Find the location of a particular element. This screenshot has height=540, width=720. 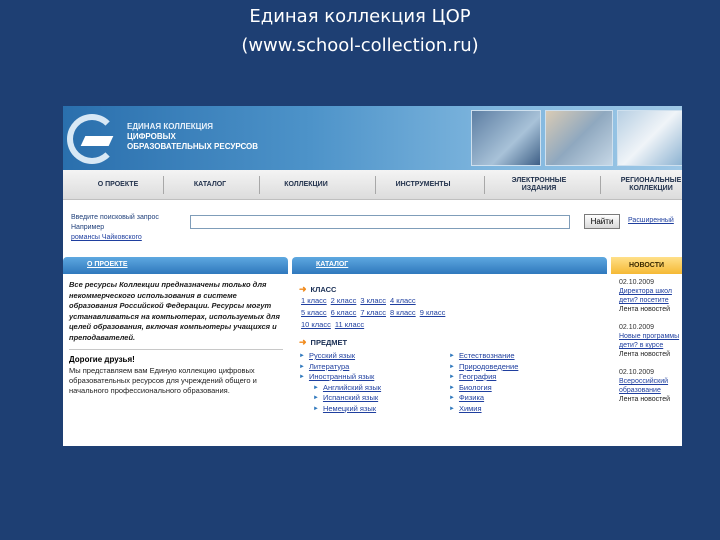

subject-subitem: ► Испанский язык is located at coordinates (381, 398).